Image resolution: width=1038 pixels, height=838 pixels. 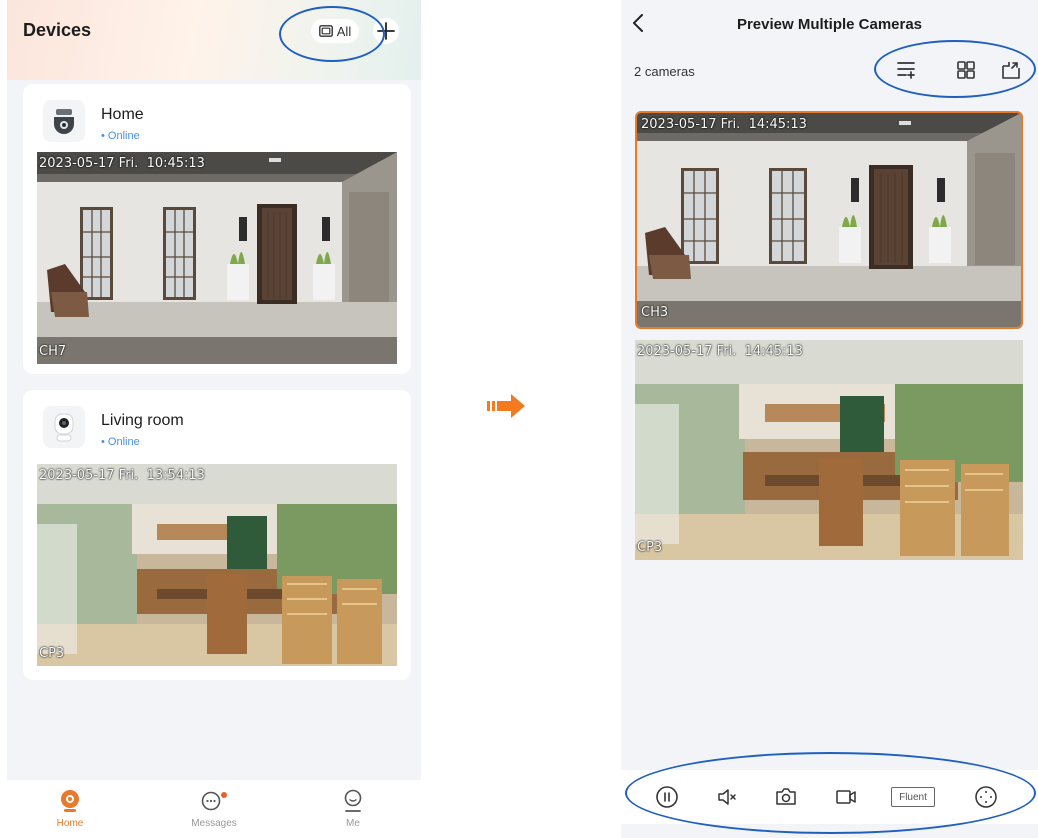 What do you see at coordinates (353, 823) in the screenshot?
I see `tab-me-label: Me` at bounding box center [353, 823].